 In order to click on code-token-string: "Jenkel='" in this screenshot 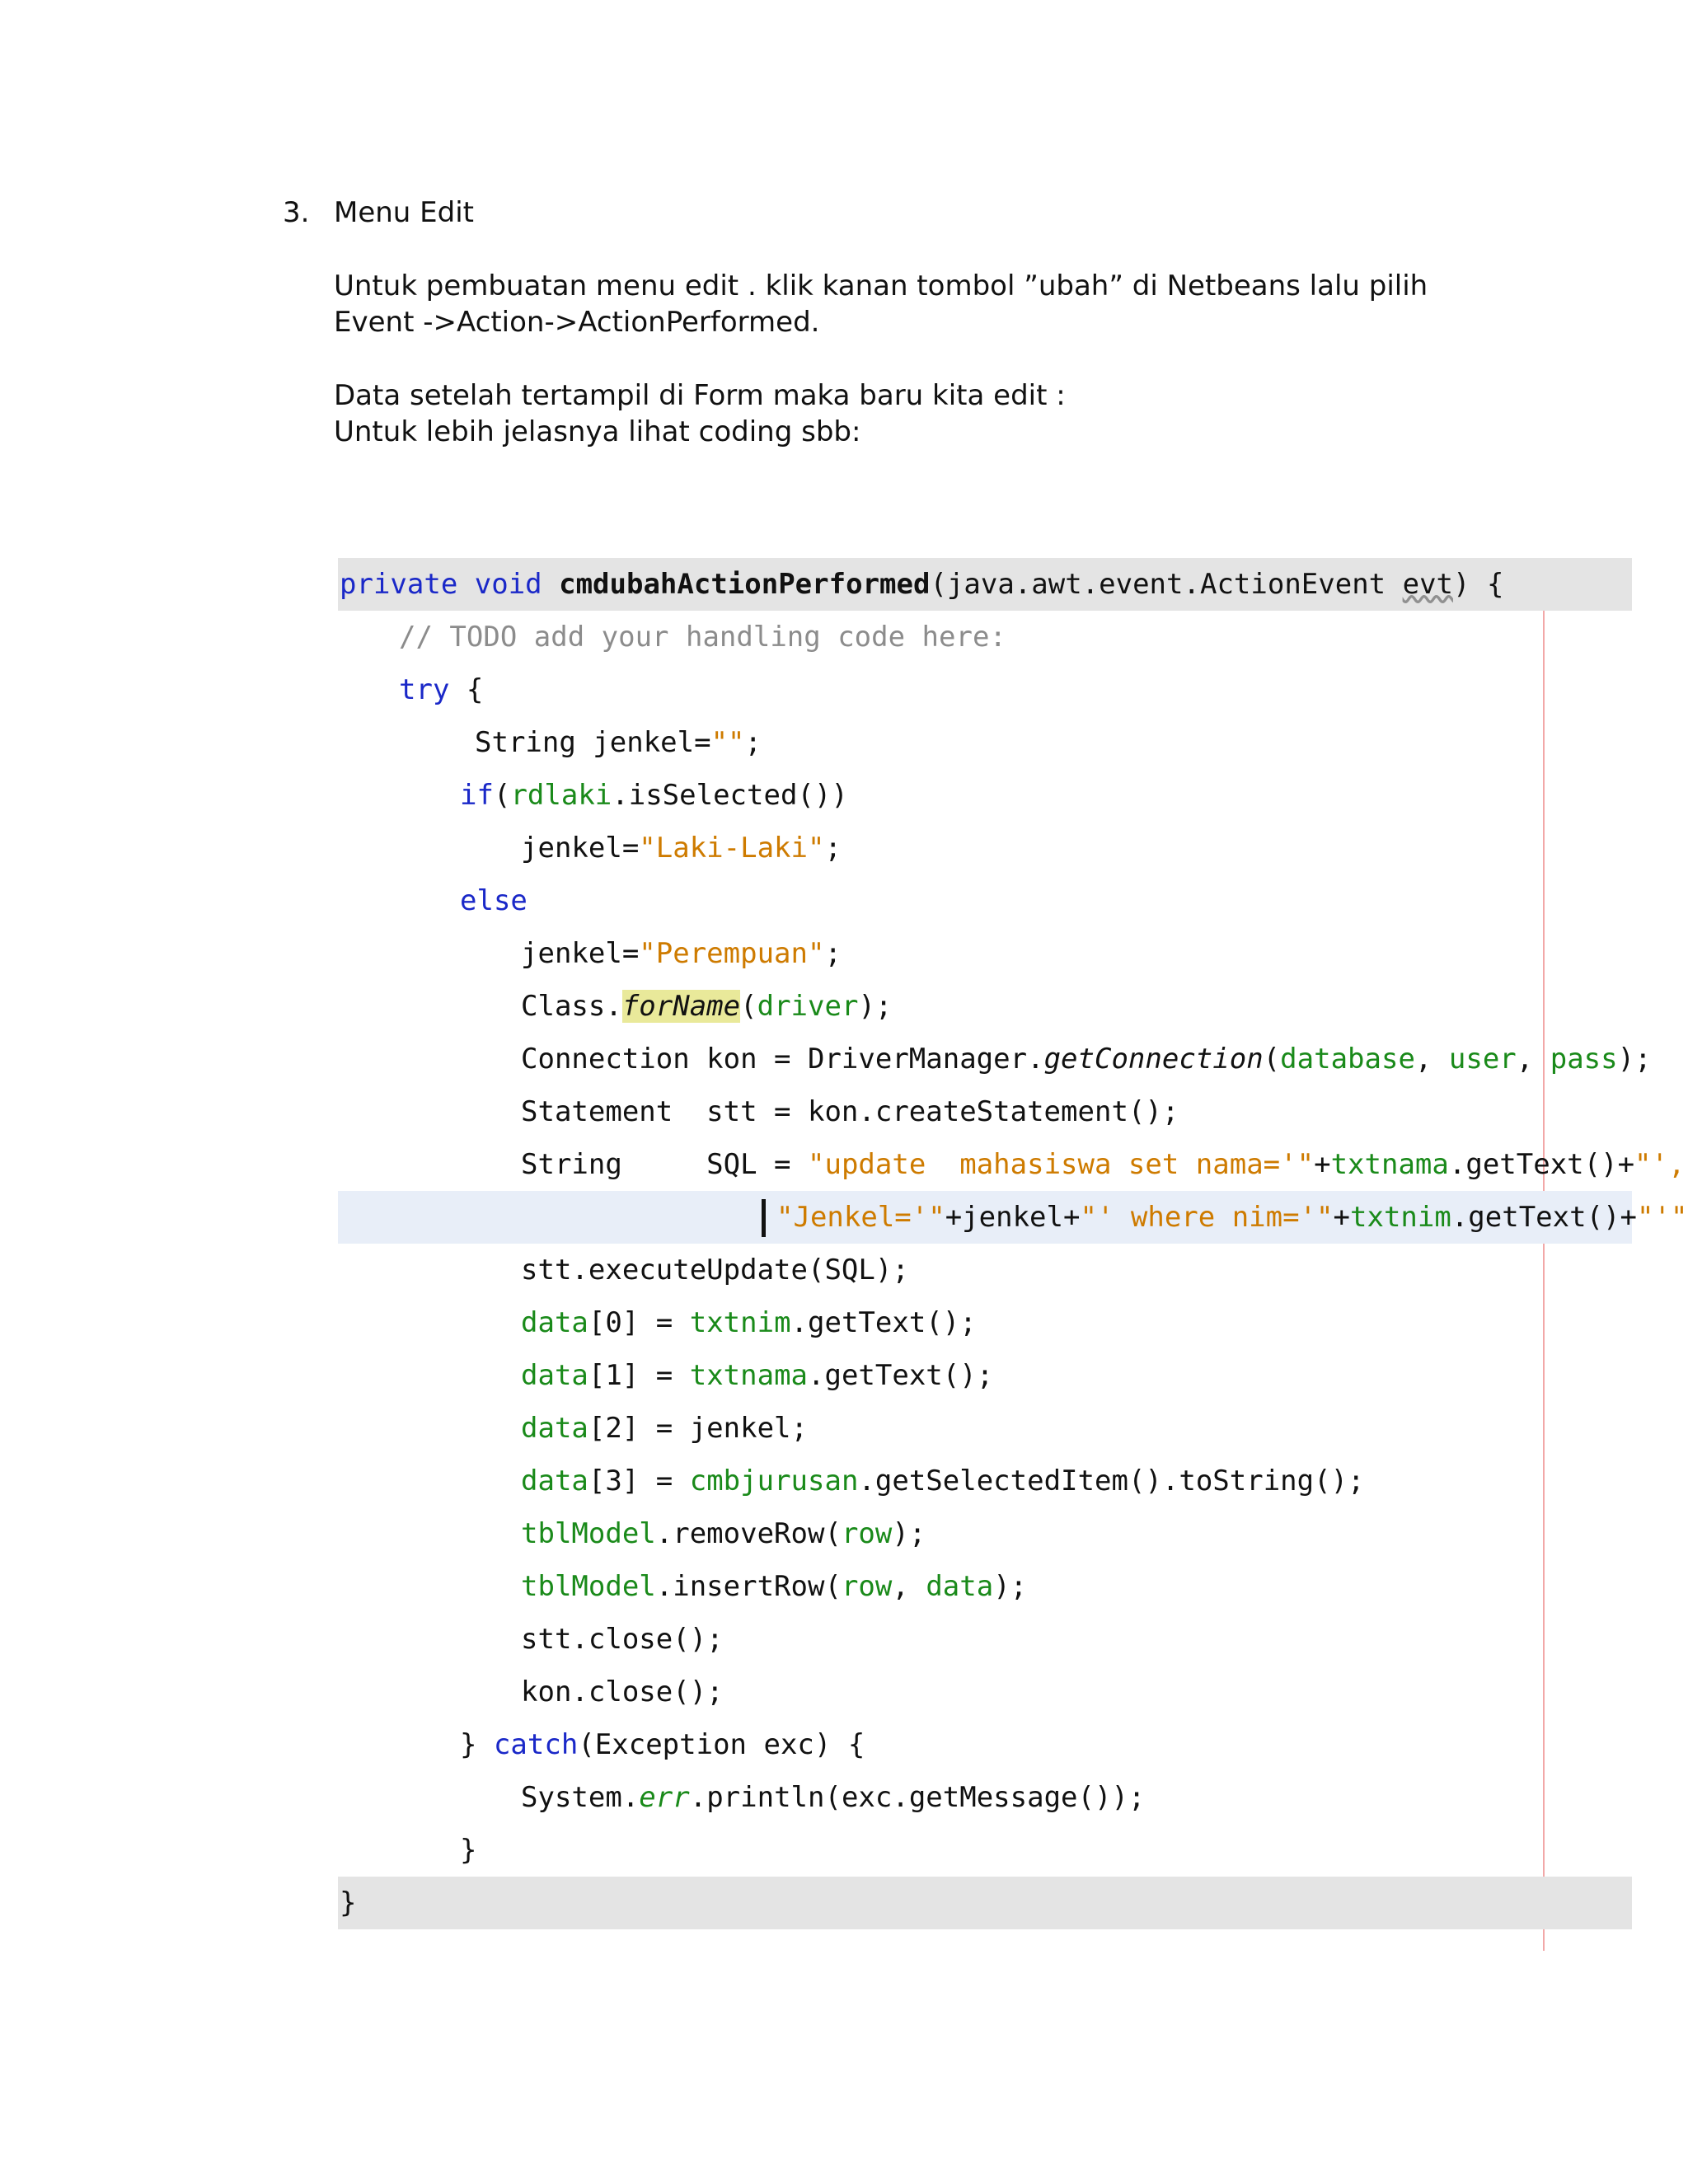, I will do `click(860, 1217)`.